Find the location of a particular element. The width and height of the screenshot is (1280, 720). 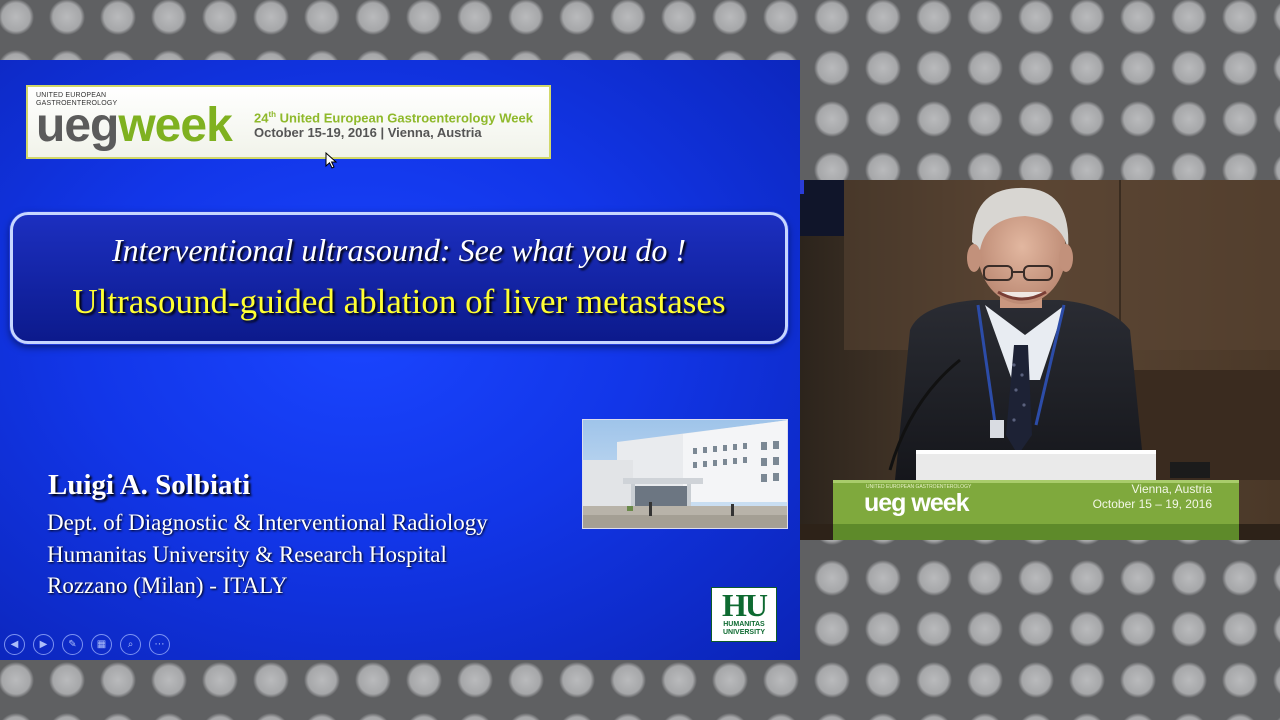

hu-logo-line-2: UNIVERSITY is located at coordinates (743, 632).